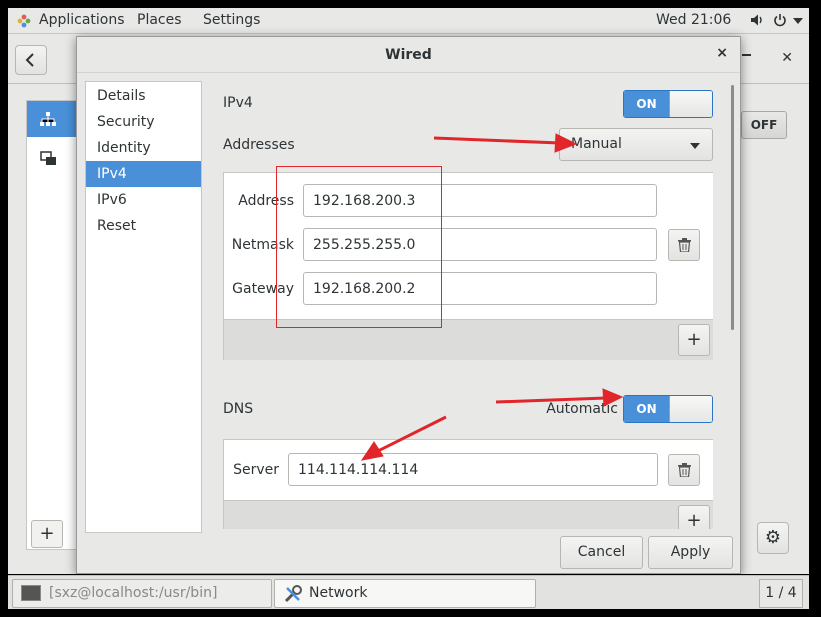 The width and height of the screenshot is (821, 617). What do you see at coordinates (480, 288) in the screenshot?
I see `gateway-input` at bounding box center [480, 288].